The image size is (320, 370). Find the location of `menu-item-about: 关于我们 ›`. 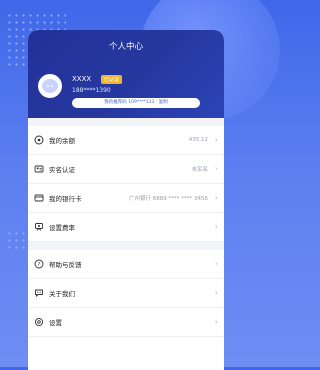

menu-item-about: 关于我们 › is located at coordinates (126, 293).